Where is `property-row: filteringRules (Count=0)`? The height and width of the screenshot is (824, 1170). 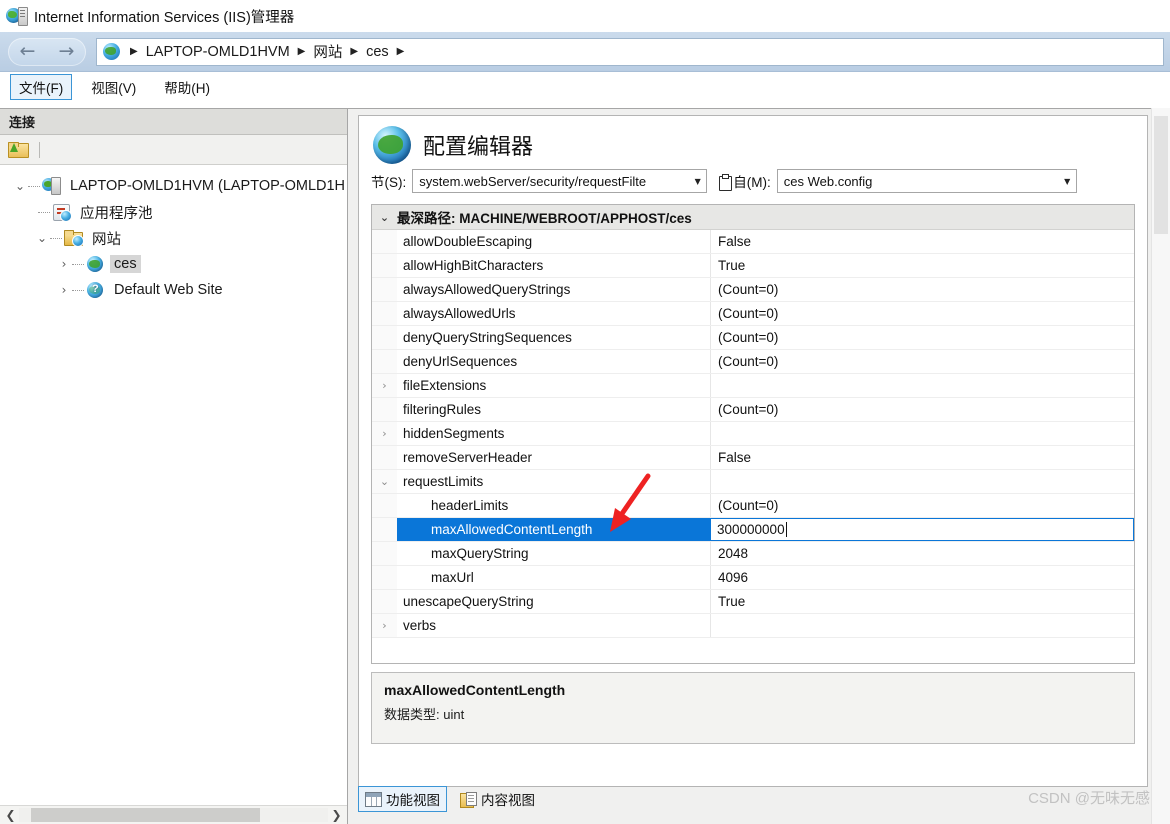 property-row: filteringRules (Count=0) is located at coordinates (753, 410).